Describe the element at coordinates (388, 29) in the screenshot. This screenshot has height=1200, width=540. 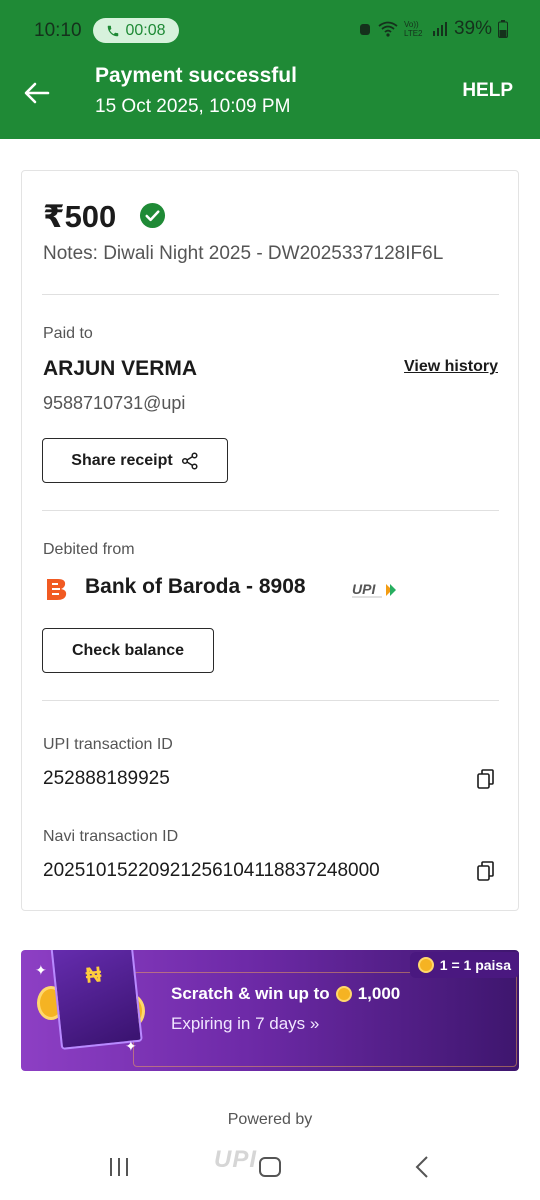
I see `wifi-icon` at that location.